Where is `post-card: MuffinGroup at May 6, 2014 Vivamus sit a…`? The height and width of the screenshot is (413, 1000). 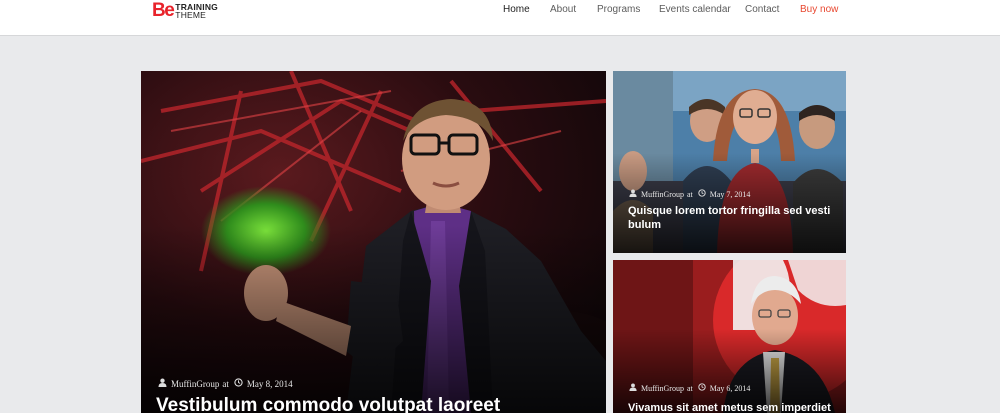 post-card: MuffinGroup at May 6, 2014 Vivamus sit a… is located at coordinates (729, 336).